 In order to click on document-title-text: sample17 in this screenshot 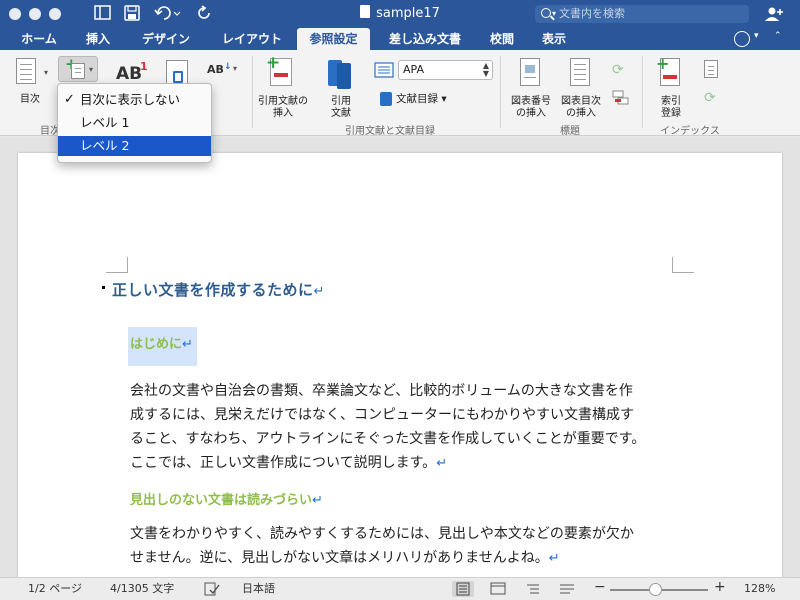, I will do `click(408, 13)`.